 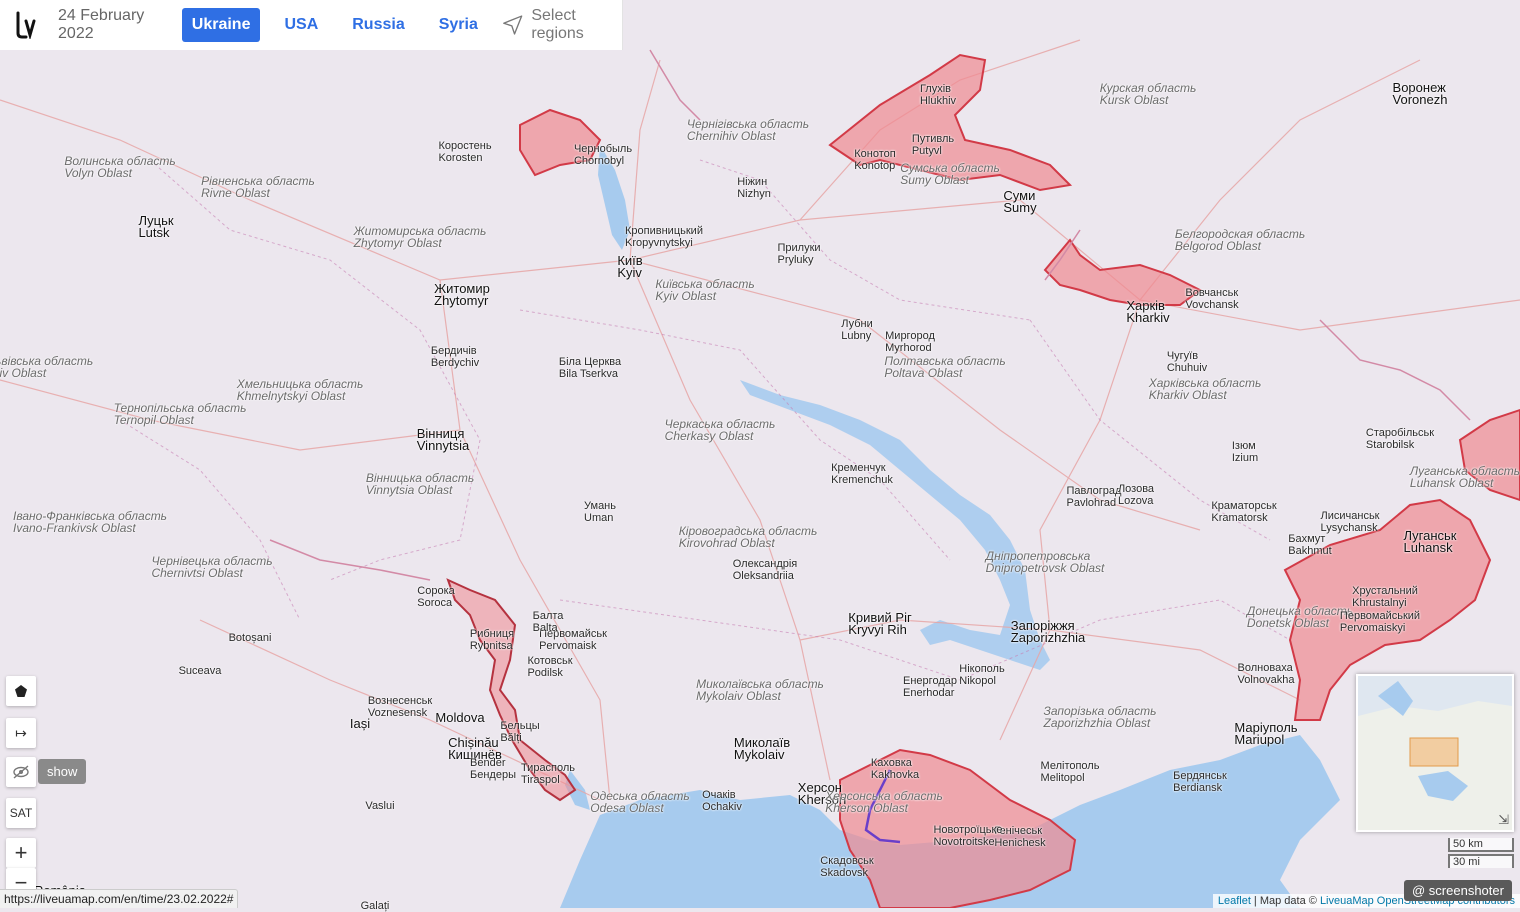 What do you see at coordinates (360, 723) in the screenshot?
I see `map-label: Iași` at bounding box center [360, 723].